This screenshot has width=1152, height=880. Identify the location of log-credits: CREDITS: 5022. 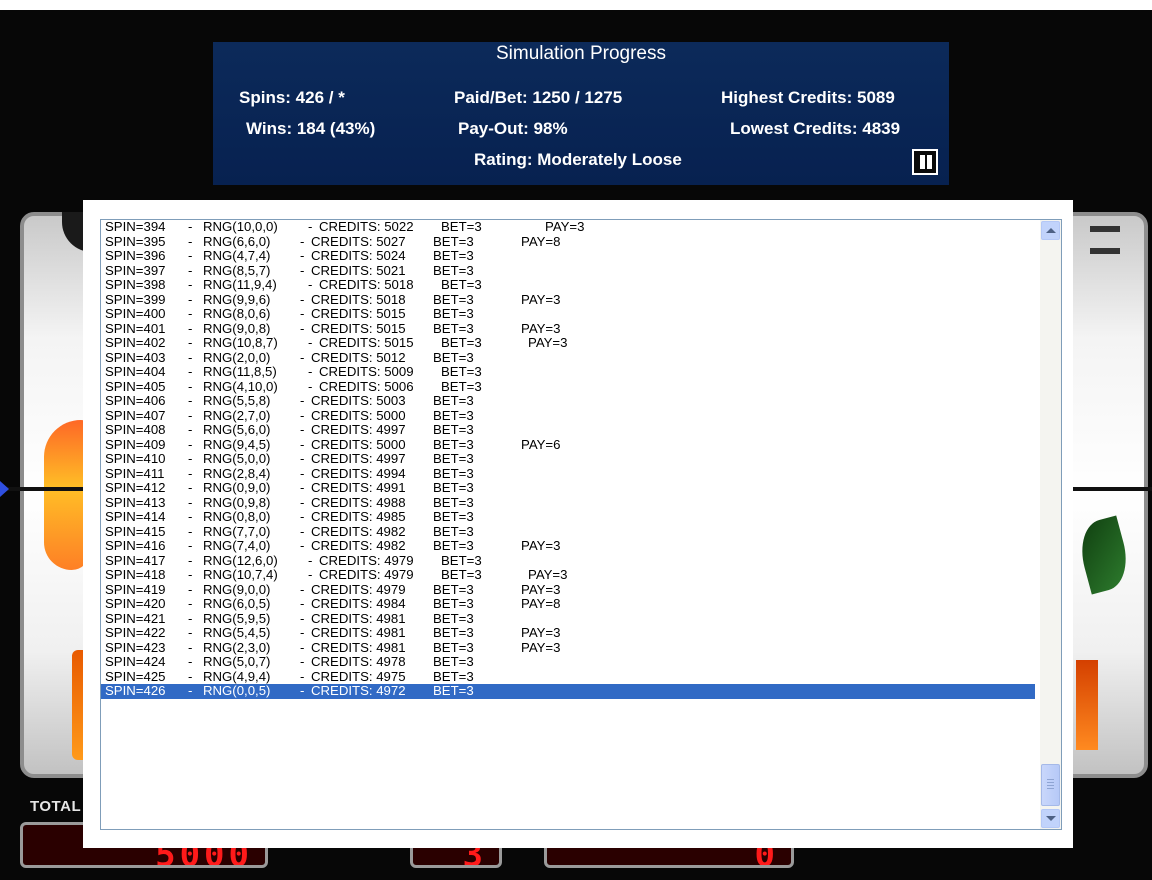
(366, 226).